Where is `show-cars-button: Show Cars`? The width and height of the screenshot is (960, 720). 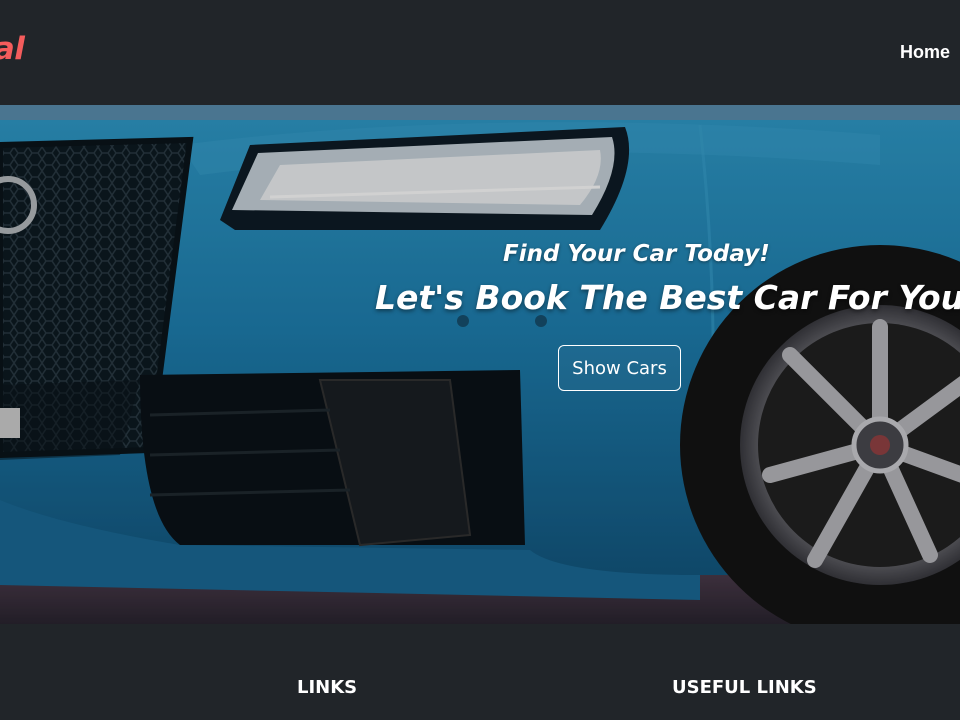
show-cars-button: Show Cars is located at coordinates (619, 368).